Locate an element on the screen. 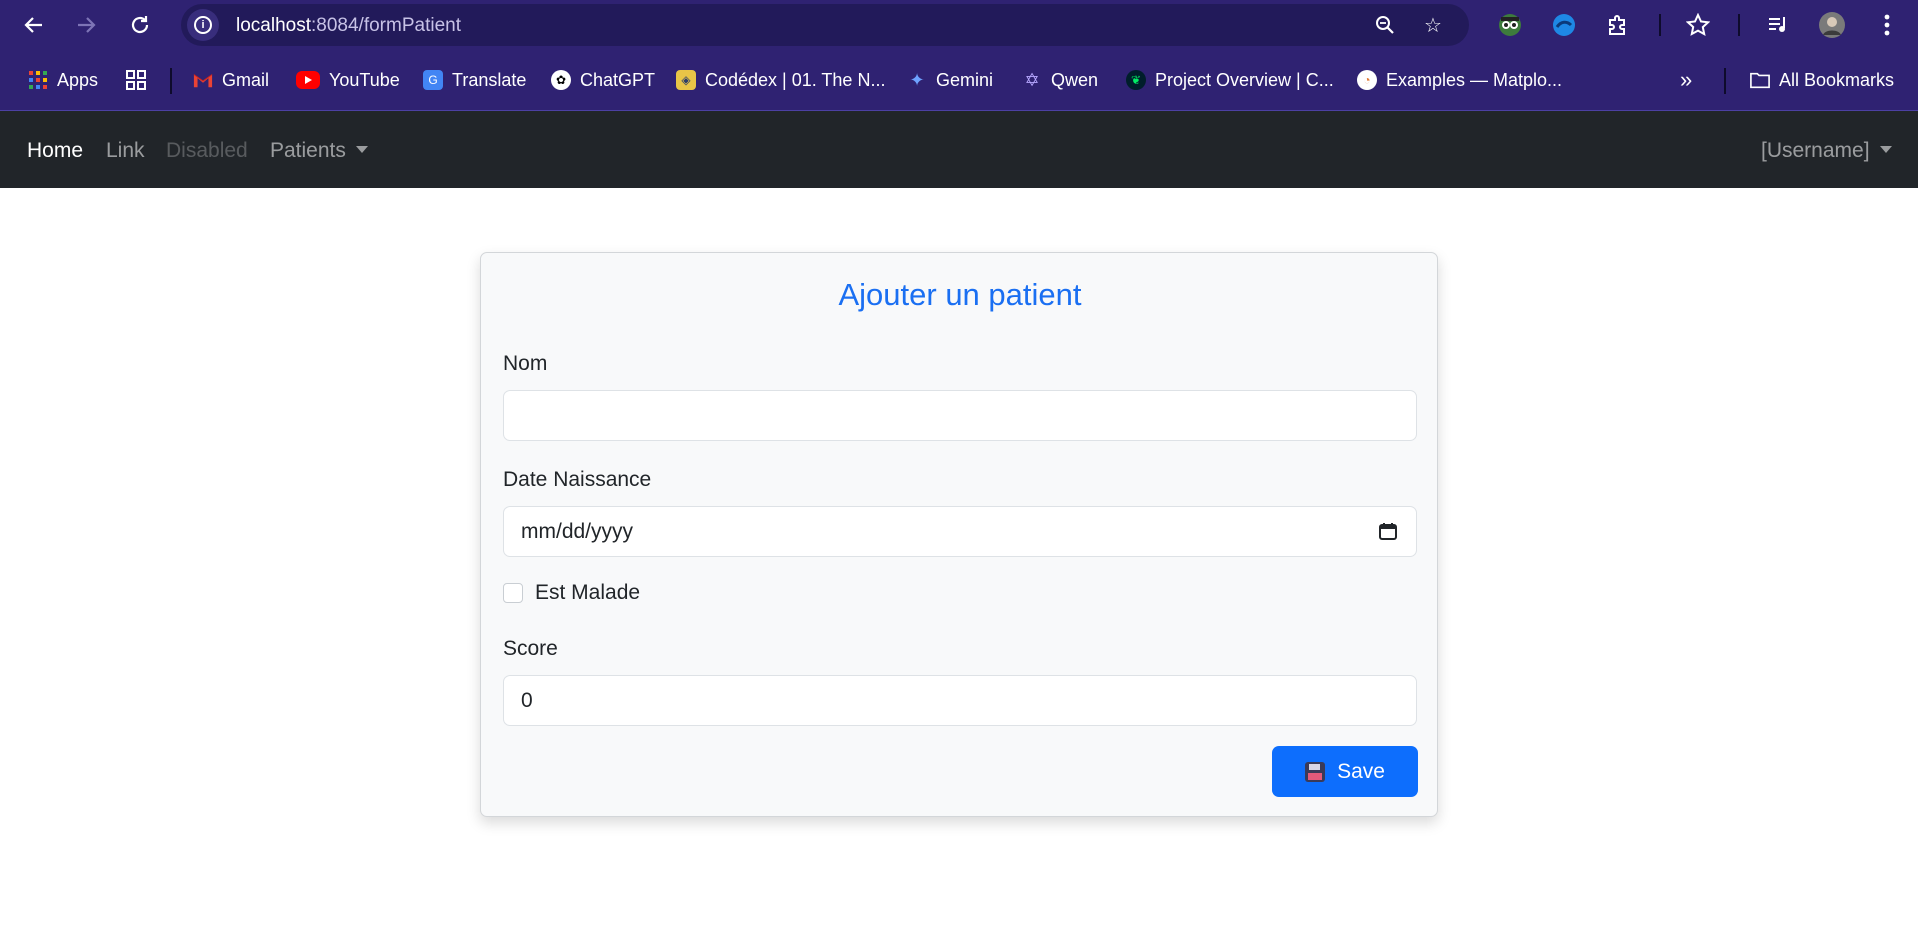 This screenshot has height=937, width=1918. site-info-icon: i is located at coordinates (203, 25).